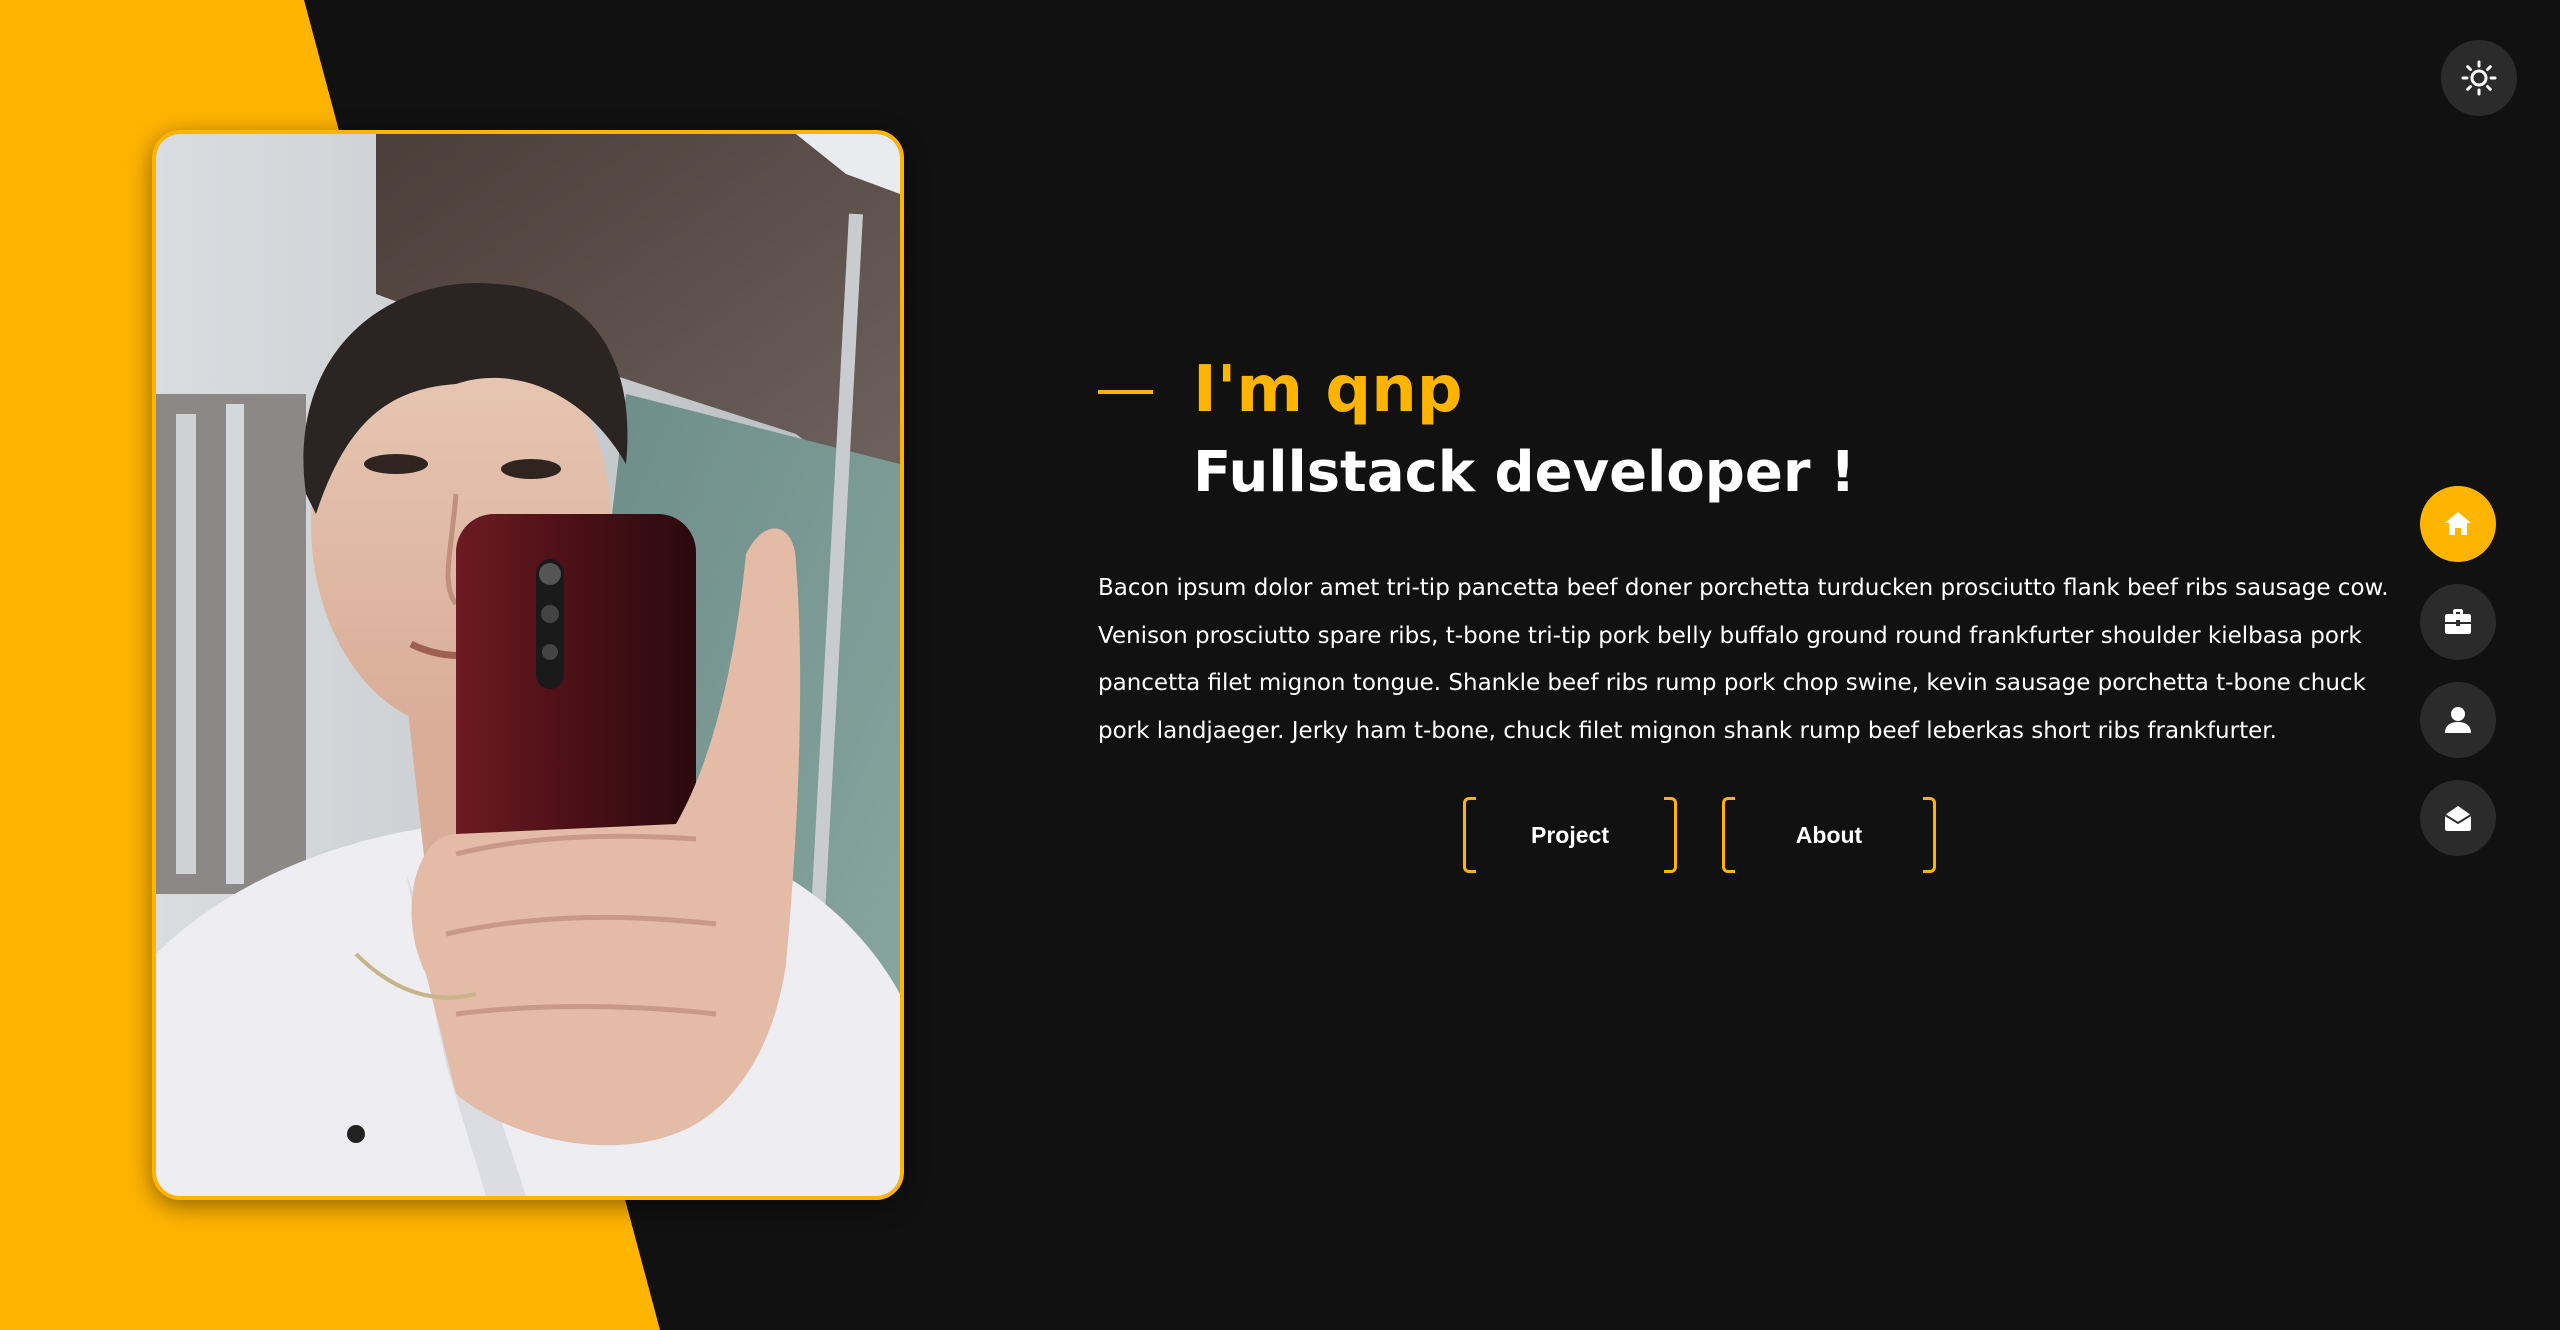 This screenshot has height=1330, width=2560. I want to click on briefcase-icon, so click(2458, 621).